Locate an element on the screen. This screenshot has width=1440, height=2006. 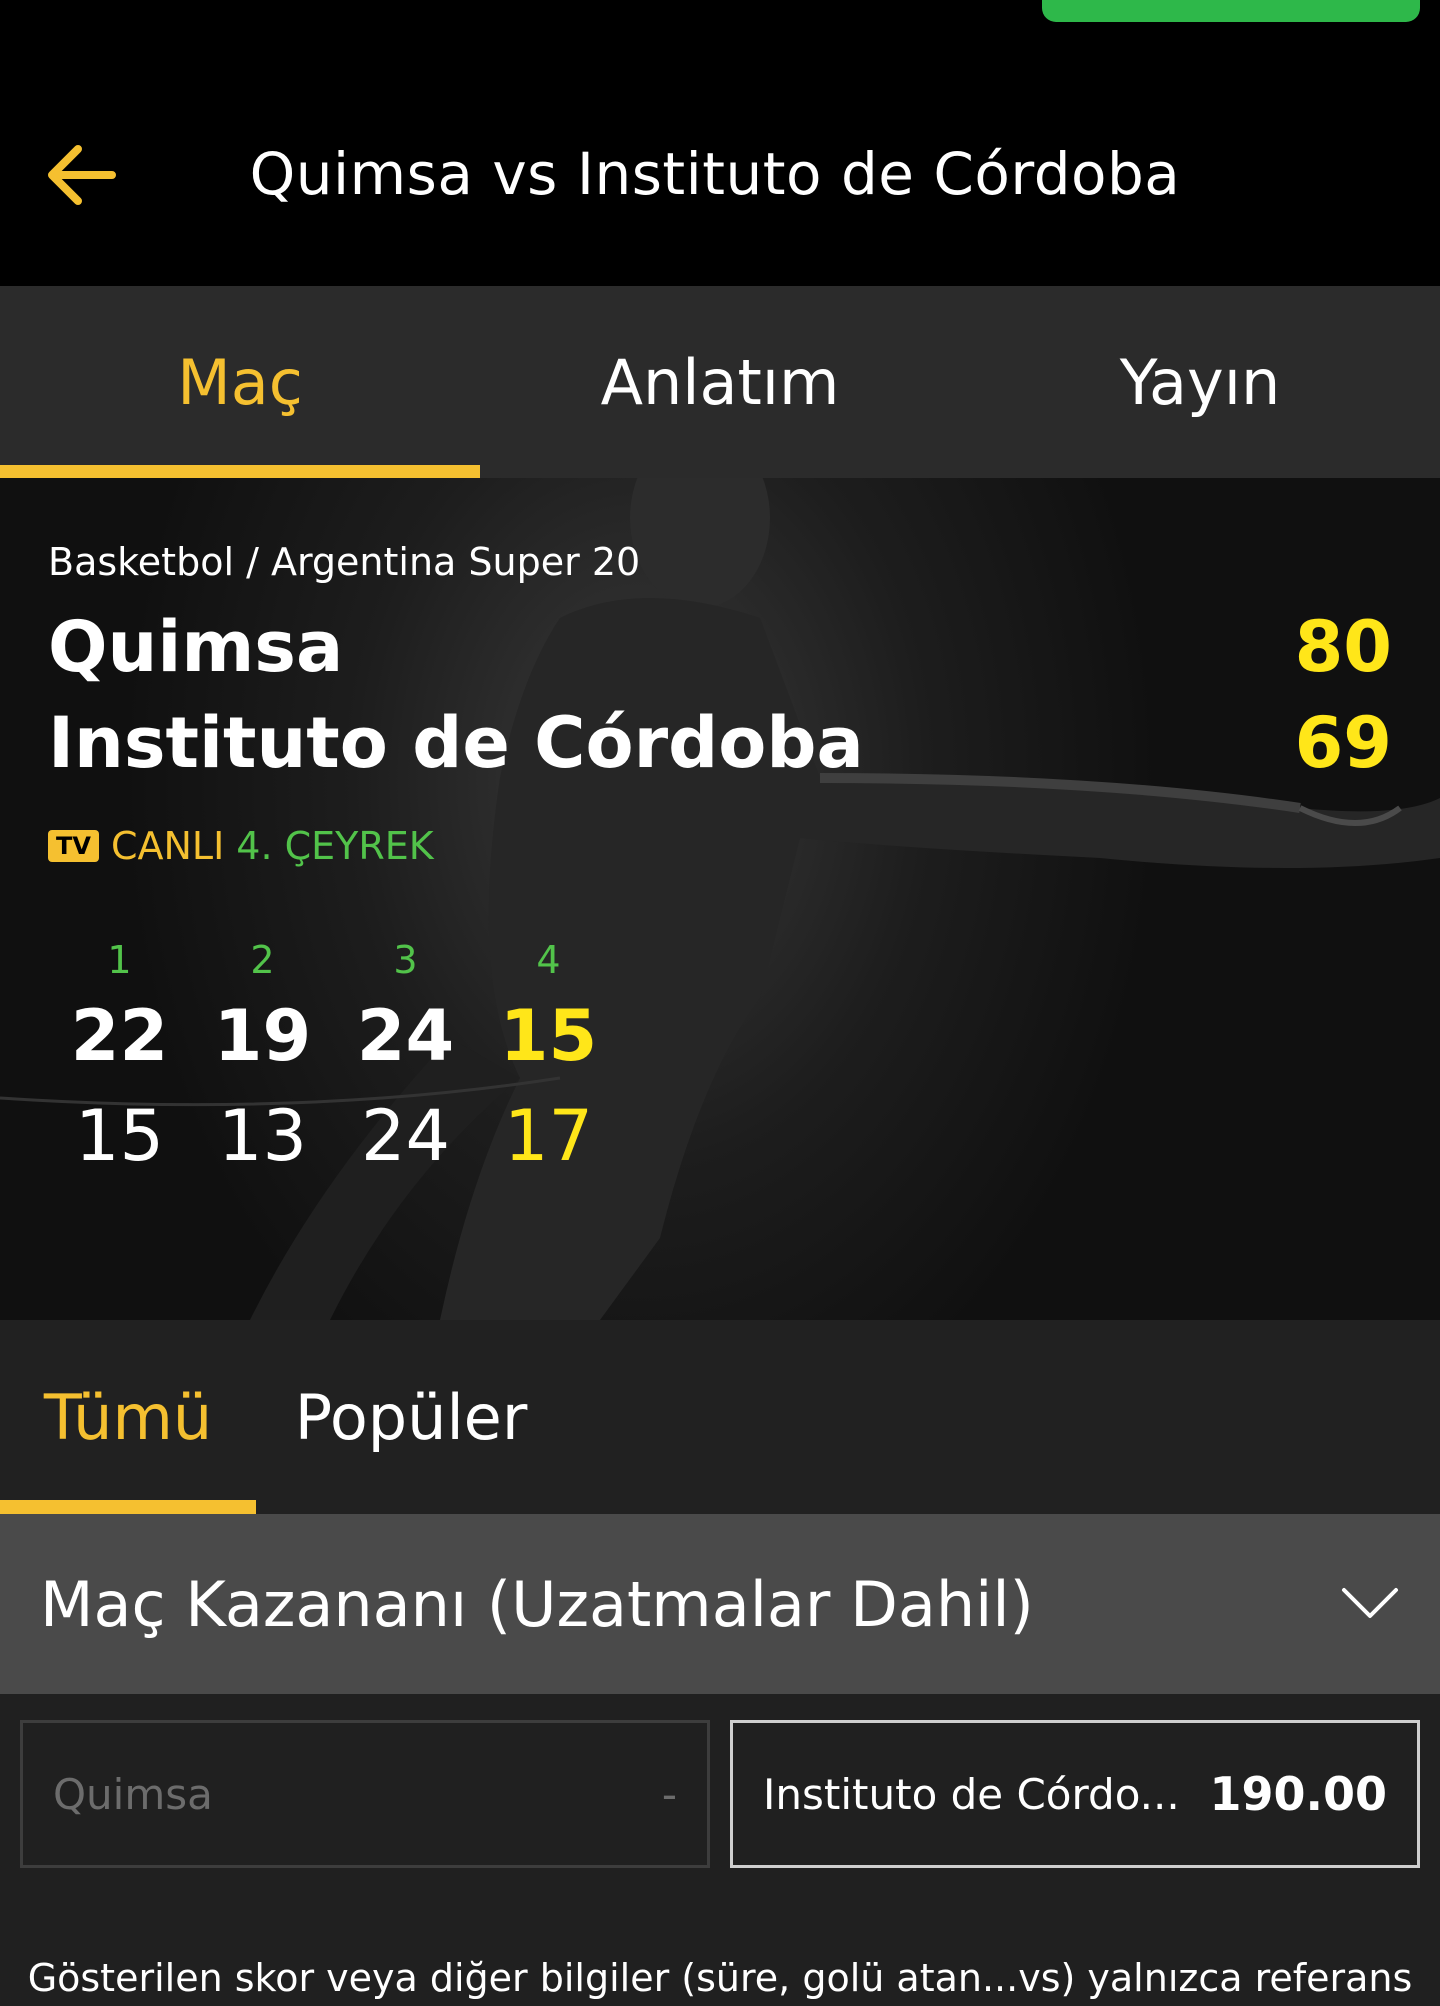
chevron-down-icon is located at coordinates (1370, 1603).